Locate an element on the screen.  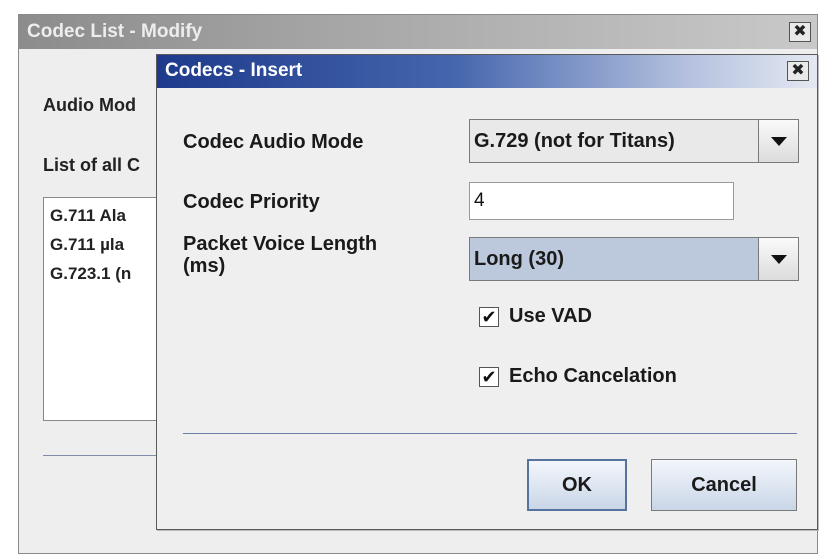
codec-audio-mode-value: G.729 (not for Titans) is located at coordinates (574, 141).